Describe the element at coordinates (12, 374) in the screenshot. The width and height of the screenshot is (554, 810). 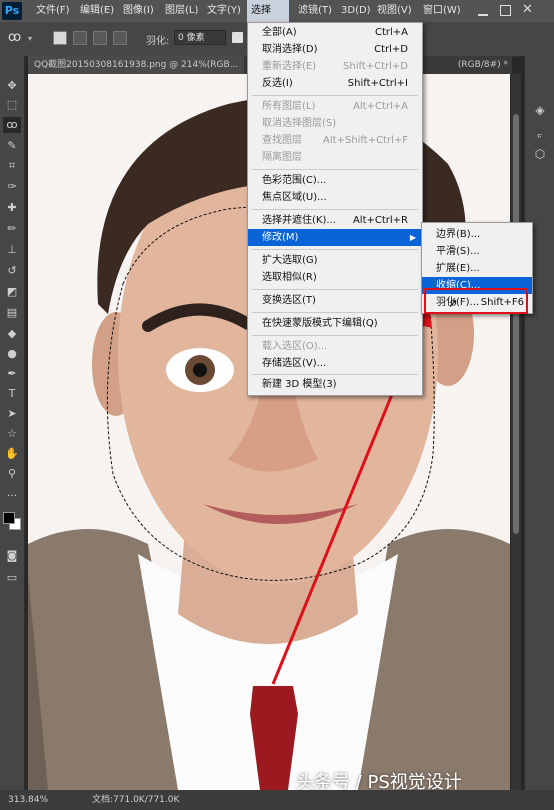
I see `pen-tool-icon: ✒` at that location.